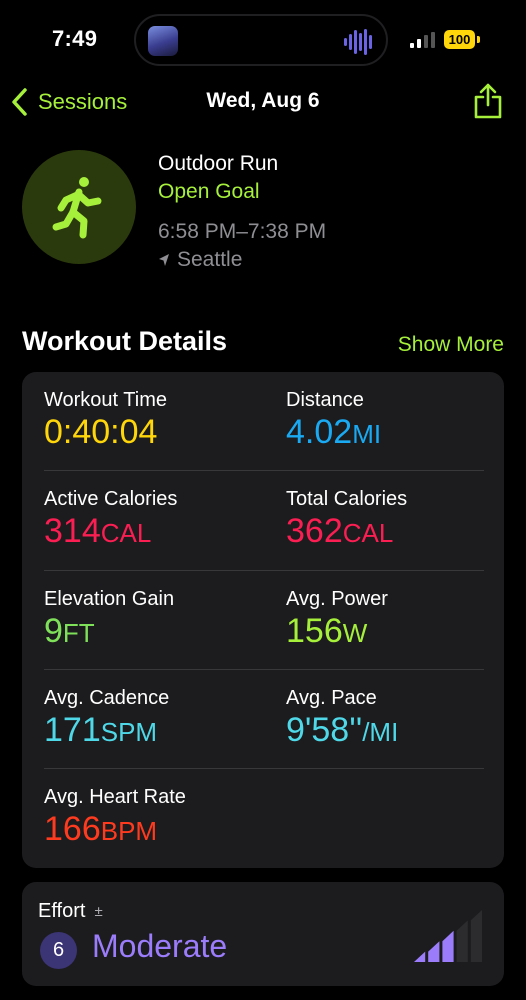 The height and width of the screenshot is (1000, 526). I want to click on workout-location-label: Seattle, so click(210, 259).